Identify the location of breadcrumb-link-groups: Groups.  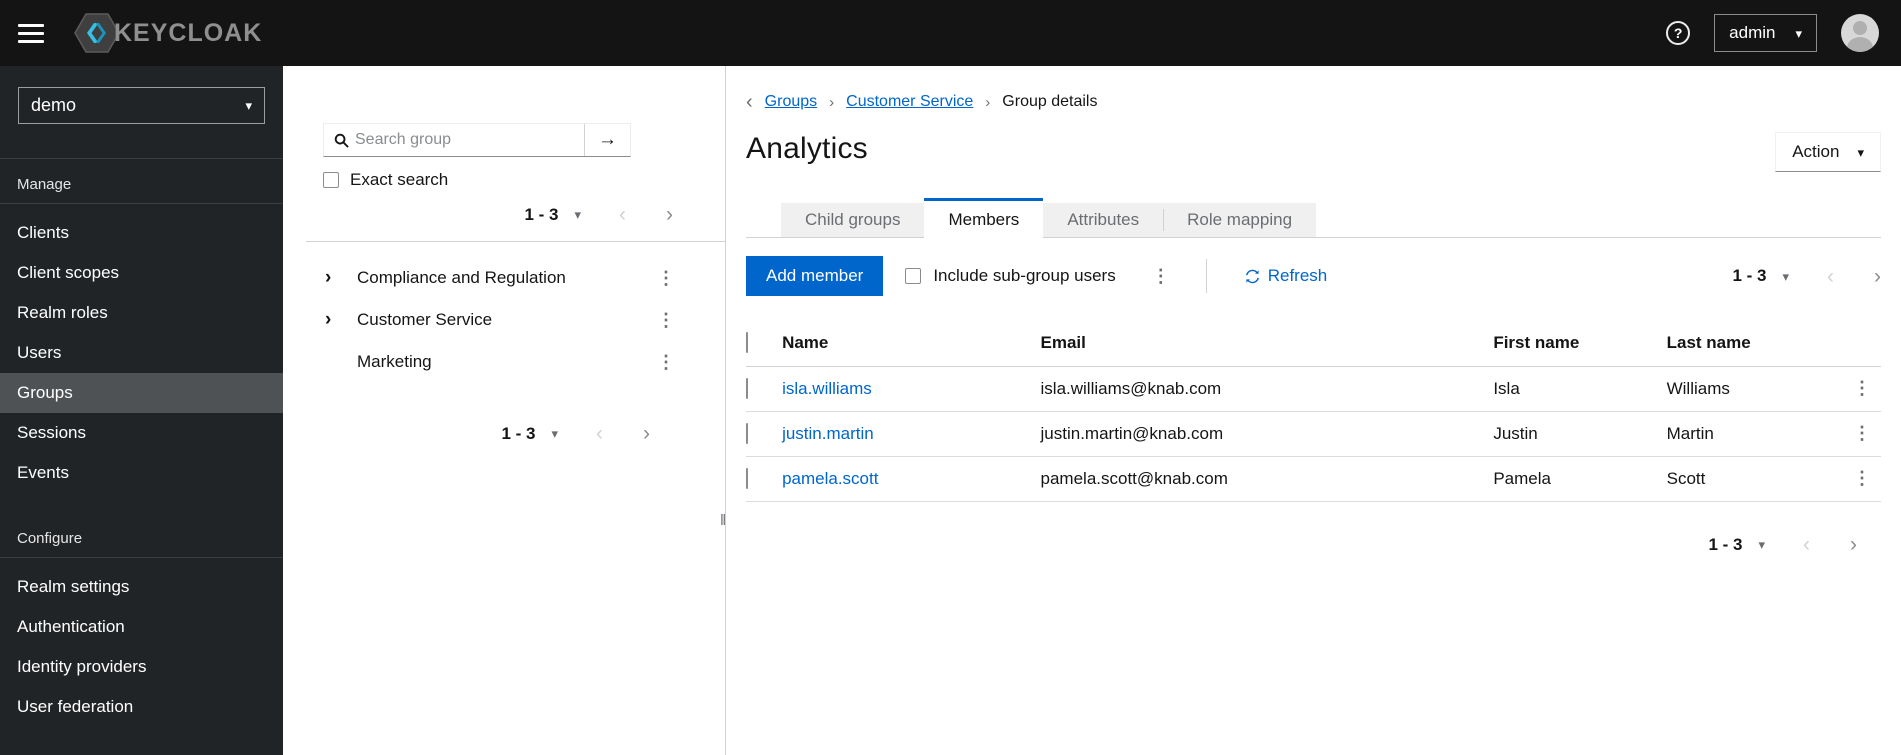
(791, 102).